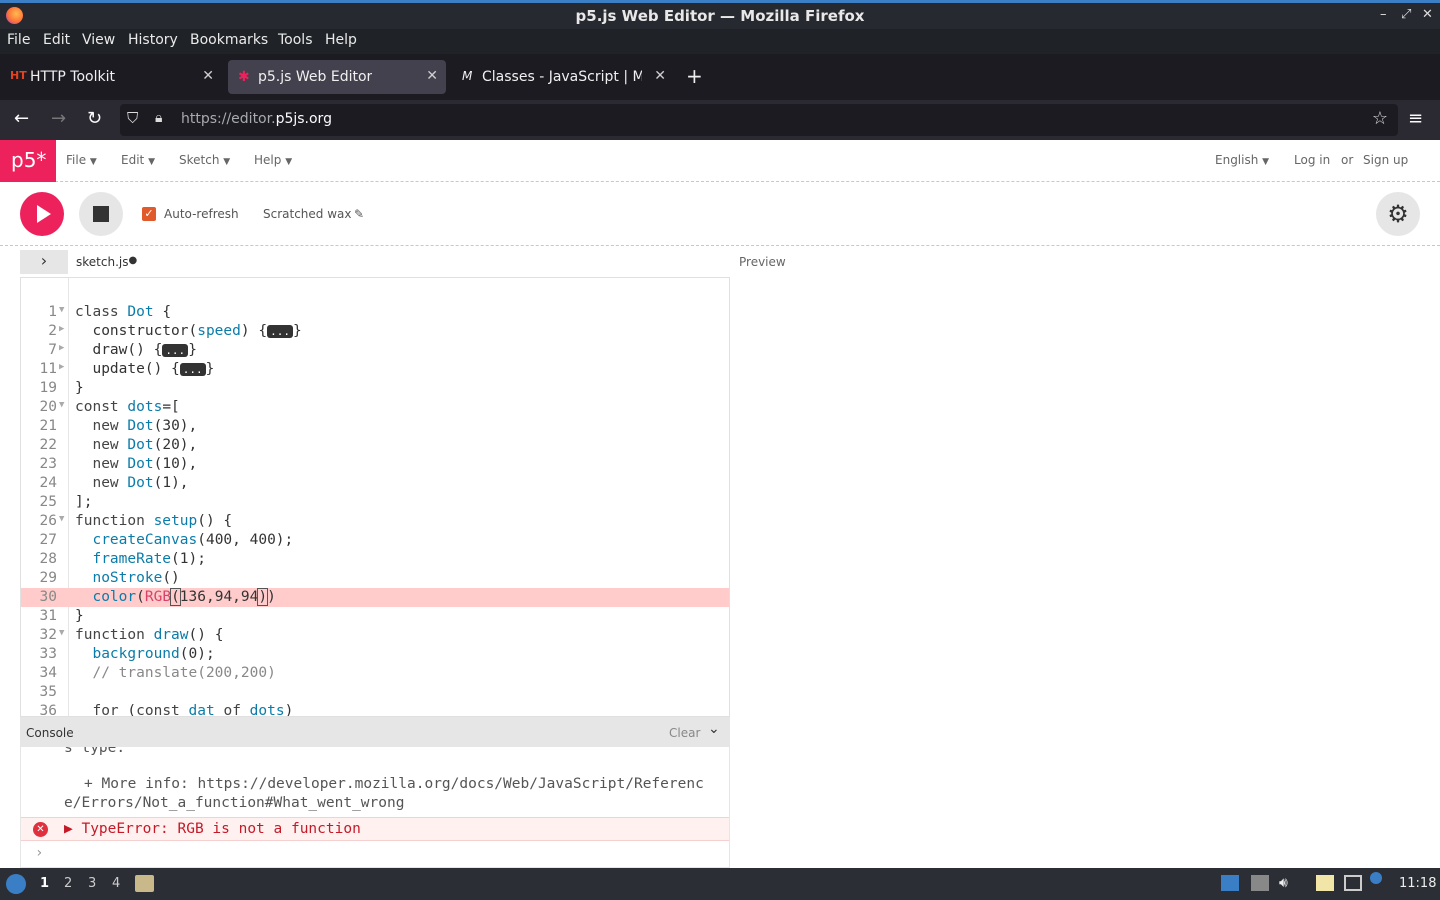 The height and width of the screenshot is (900, 1440). I want to click on code-line: 29 noStroke(), so click(375, 578).